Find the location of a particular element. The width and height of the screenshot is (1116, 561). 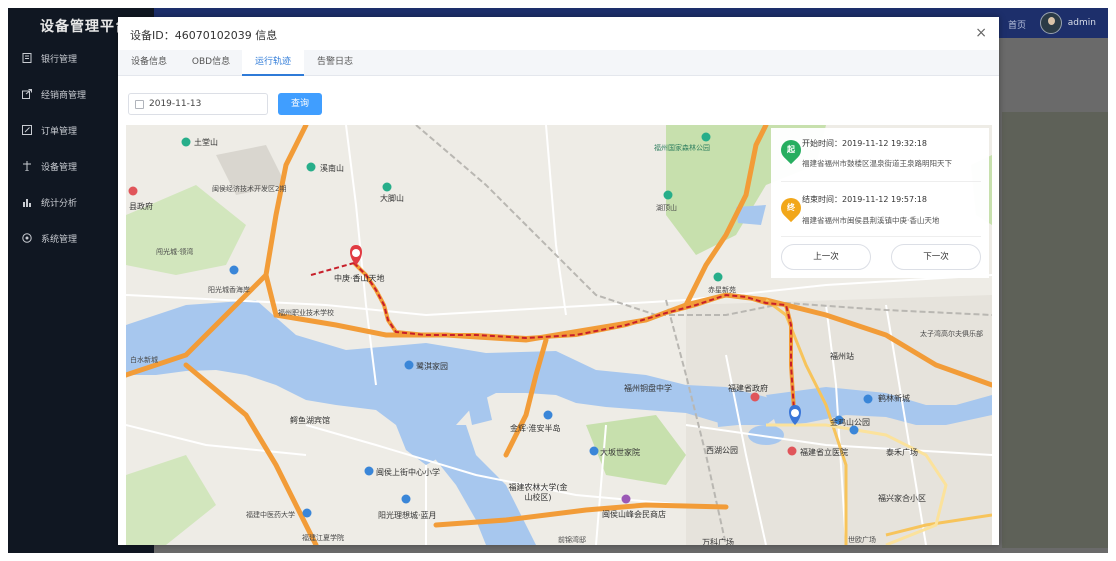

sidebar-item-label: 经销商管理 is located at coordinates (64, 95).